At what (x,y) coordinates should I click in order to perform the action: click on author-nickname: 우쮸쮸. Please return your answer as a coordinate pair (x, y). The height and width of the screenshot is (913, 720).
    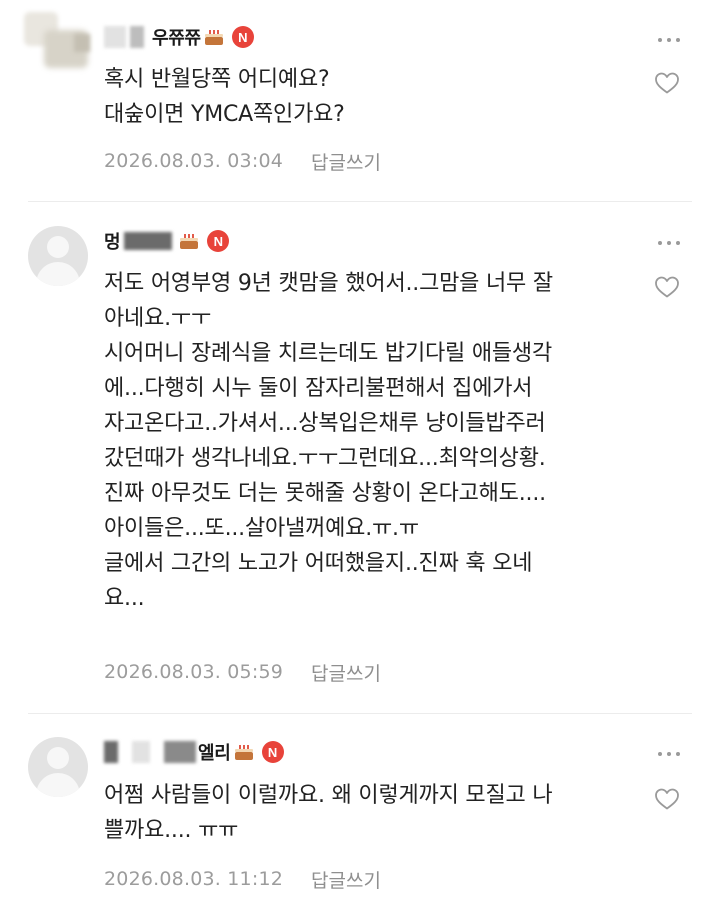
    Looking at the image, I should click on (176, 37).